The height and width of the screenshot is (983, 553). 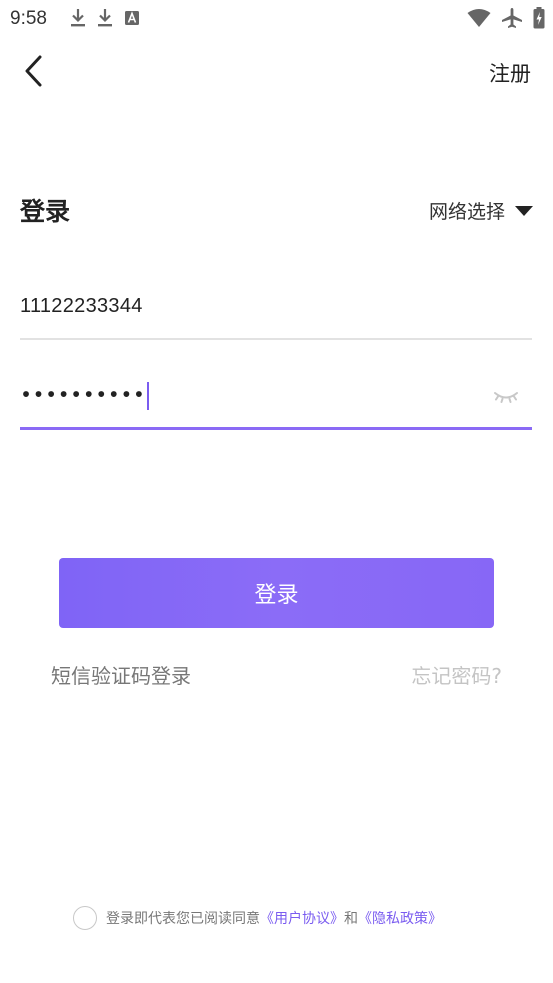 What do you see at coordinates (512, 18) in the screenshot?
I see `airplane-icon` at bounding box center [512, 18].